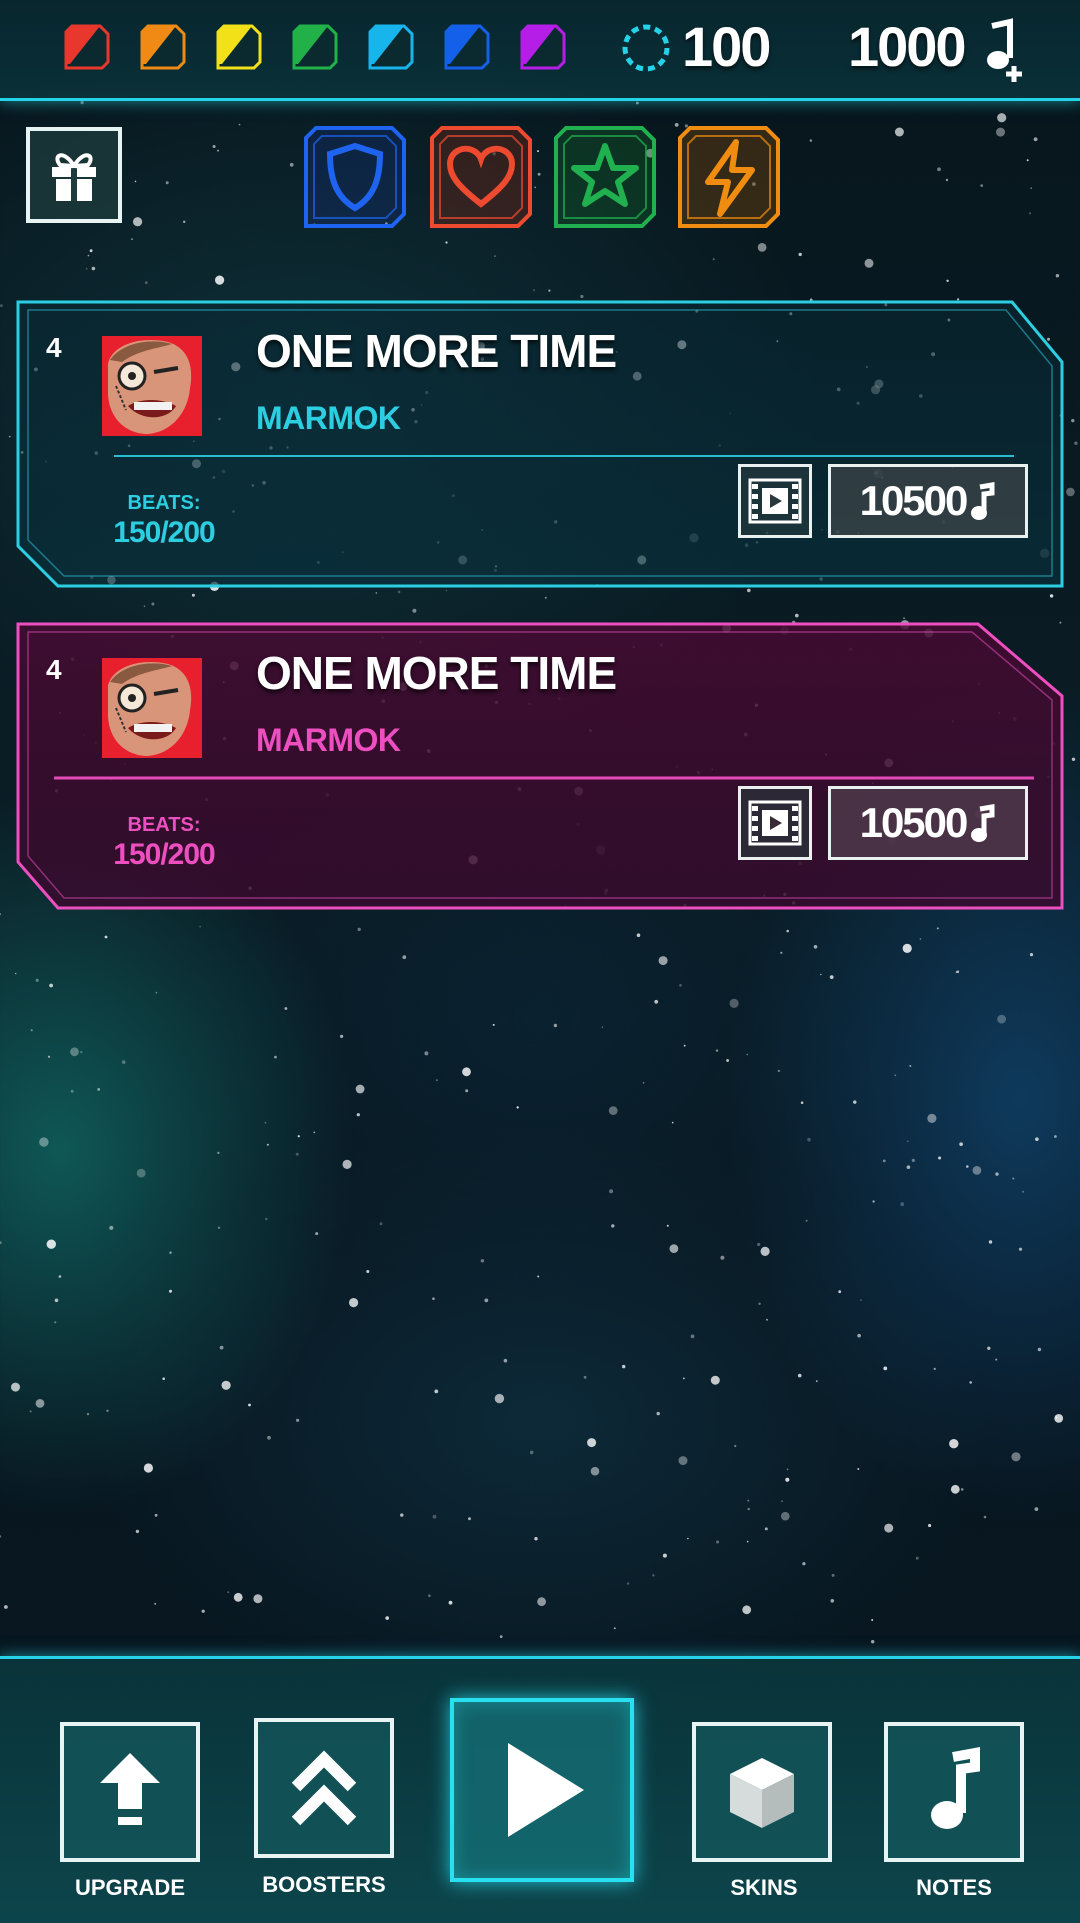 The image size is (1080, 1923). Describe the element at coordinates (729, 177) in the screenshot. I see `lightning-booster` at that location.